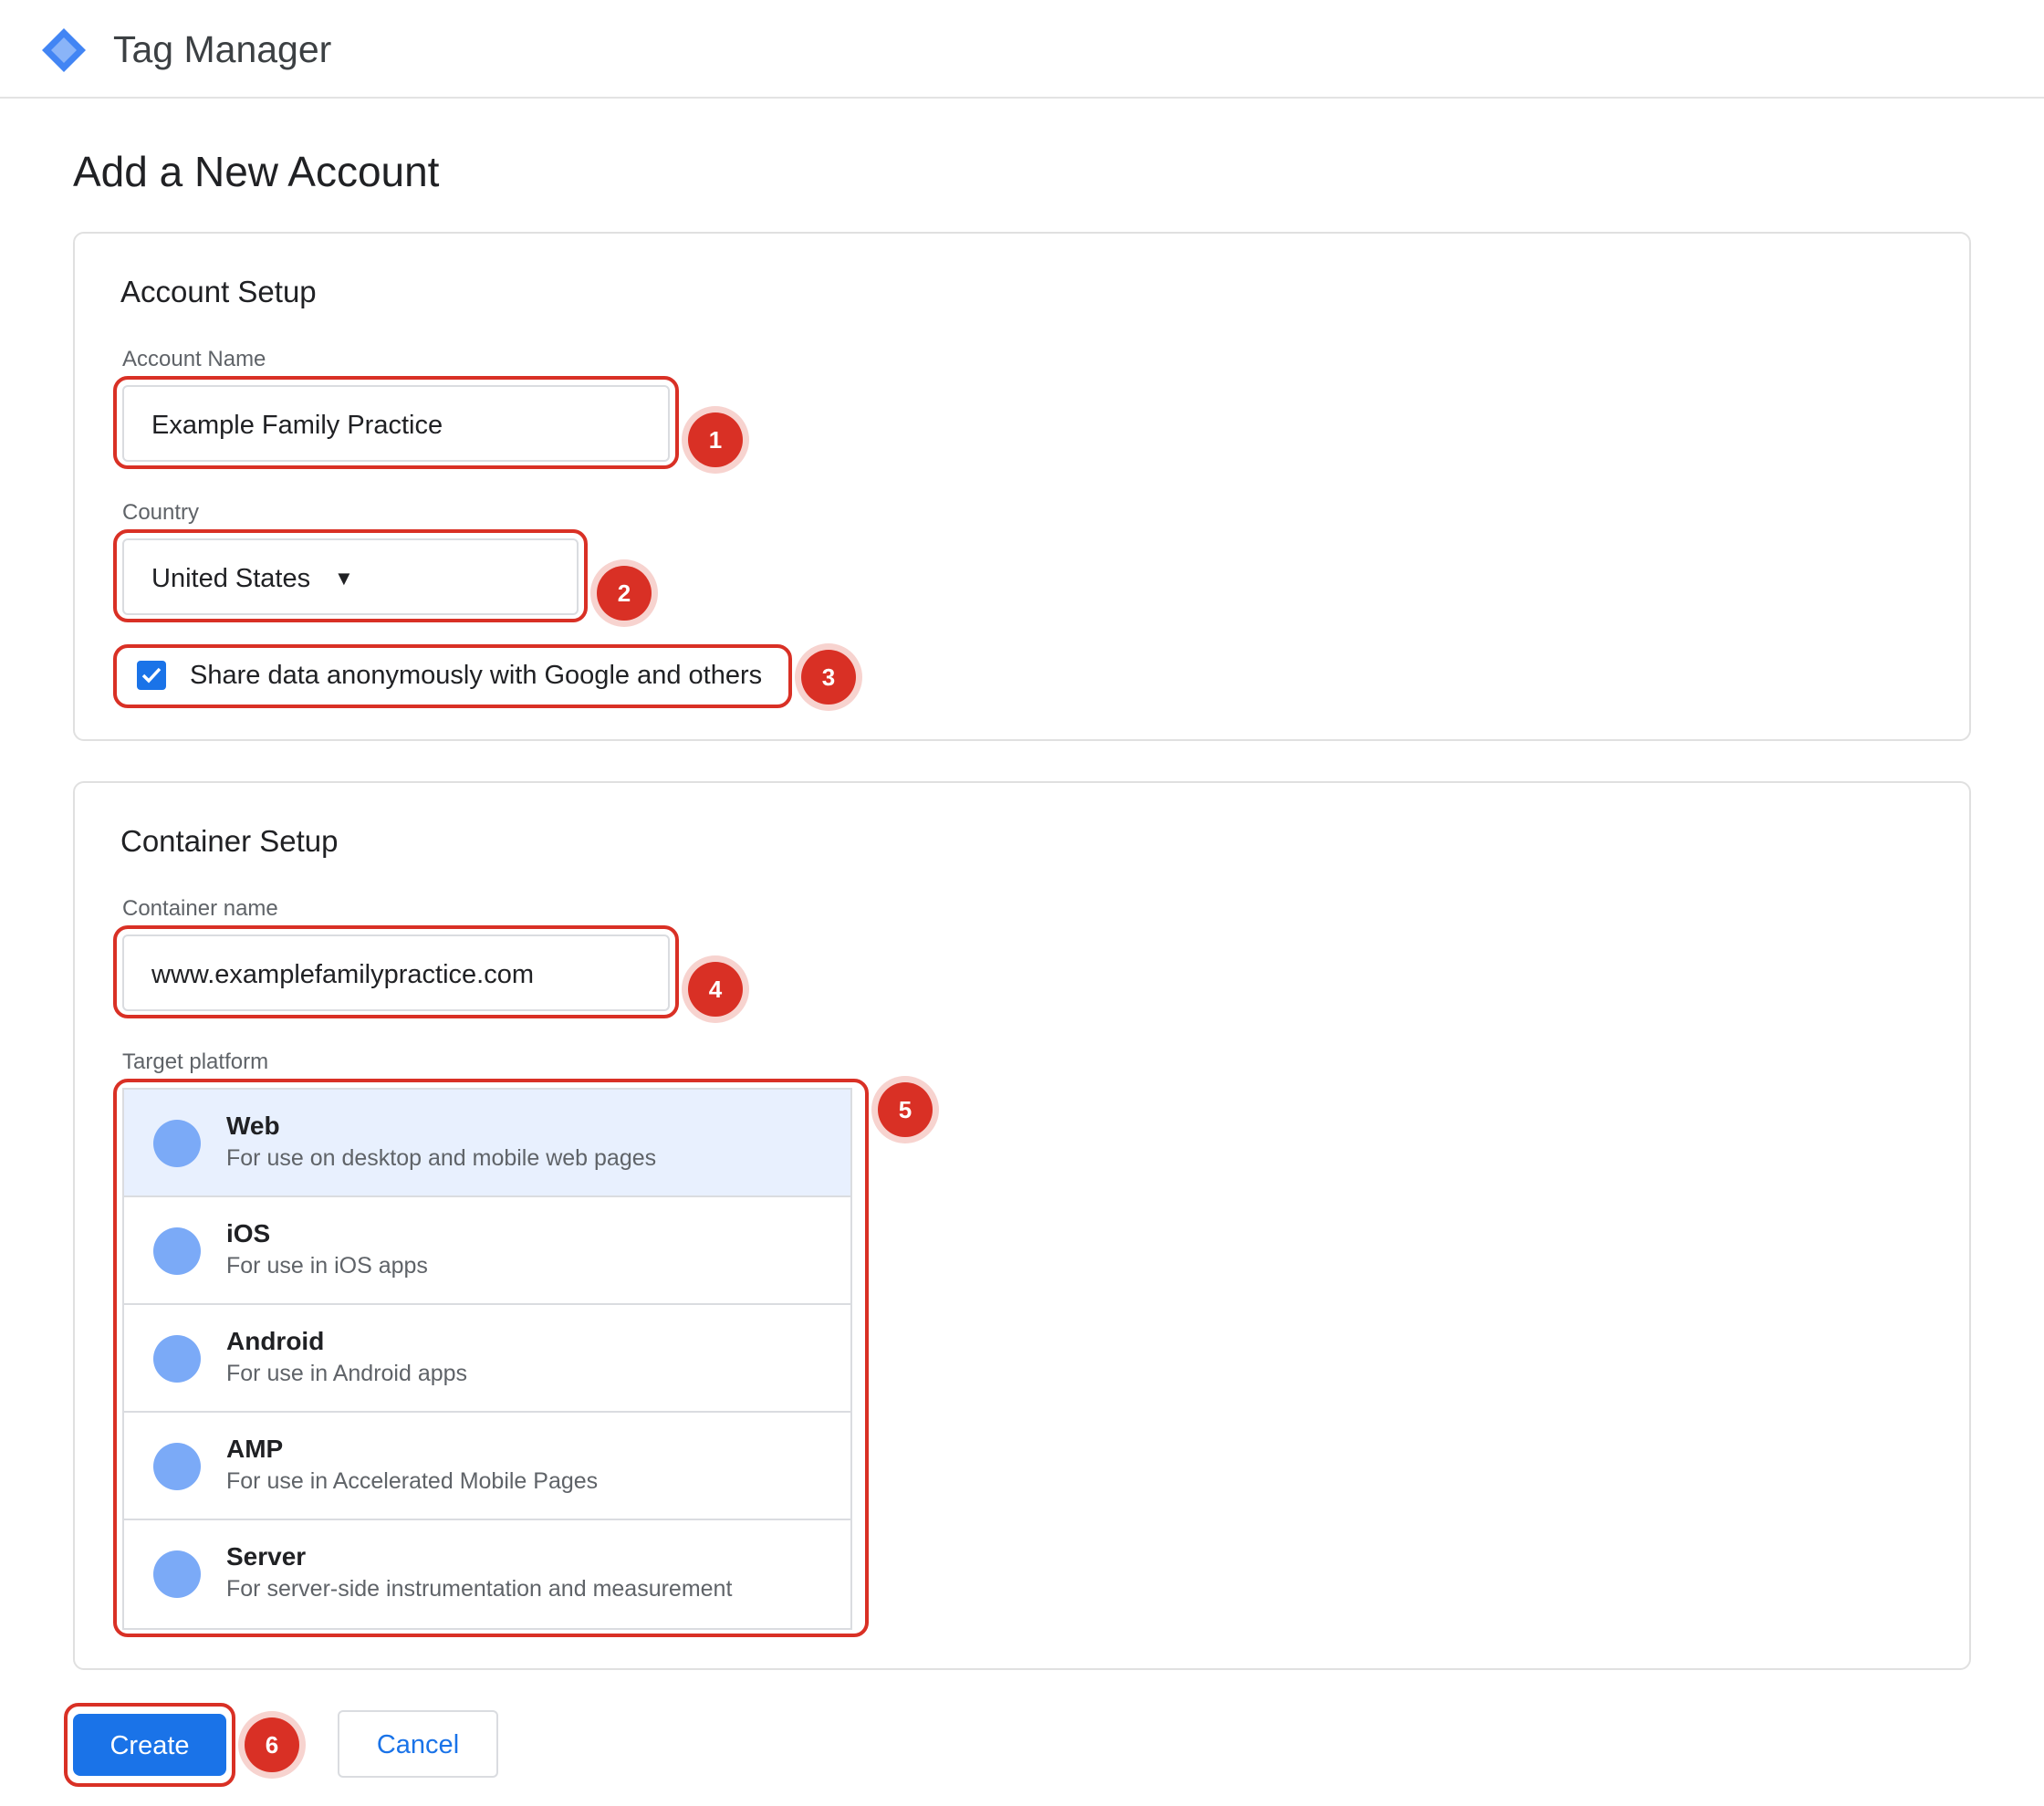 The width and height of the screenshot is (2044, 1806). What do you see at coordinates (905, 1109) in the screenshot?
I see `step-marker-5: 5` at bounding box center [905, 1109].